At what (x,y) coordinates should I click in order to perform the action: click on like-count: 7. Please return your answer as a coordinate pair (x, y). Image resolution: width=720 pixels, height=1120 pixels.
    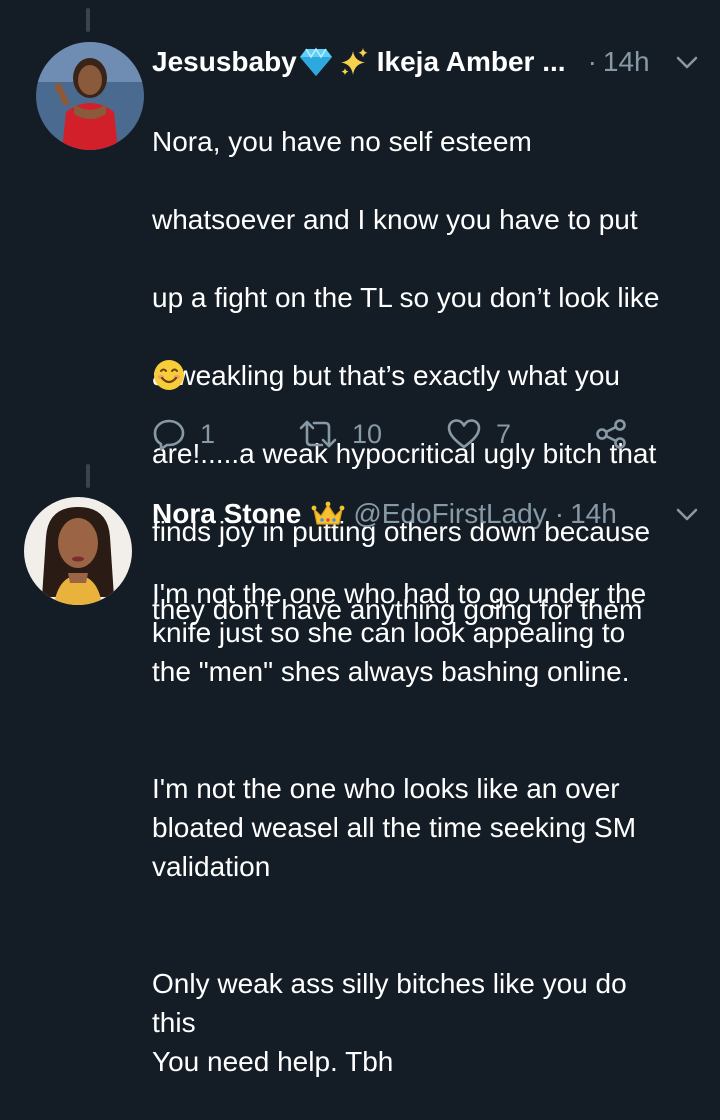
    Looking at the image, I should click on (504, 433).